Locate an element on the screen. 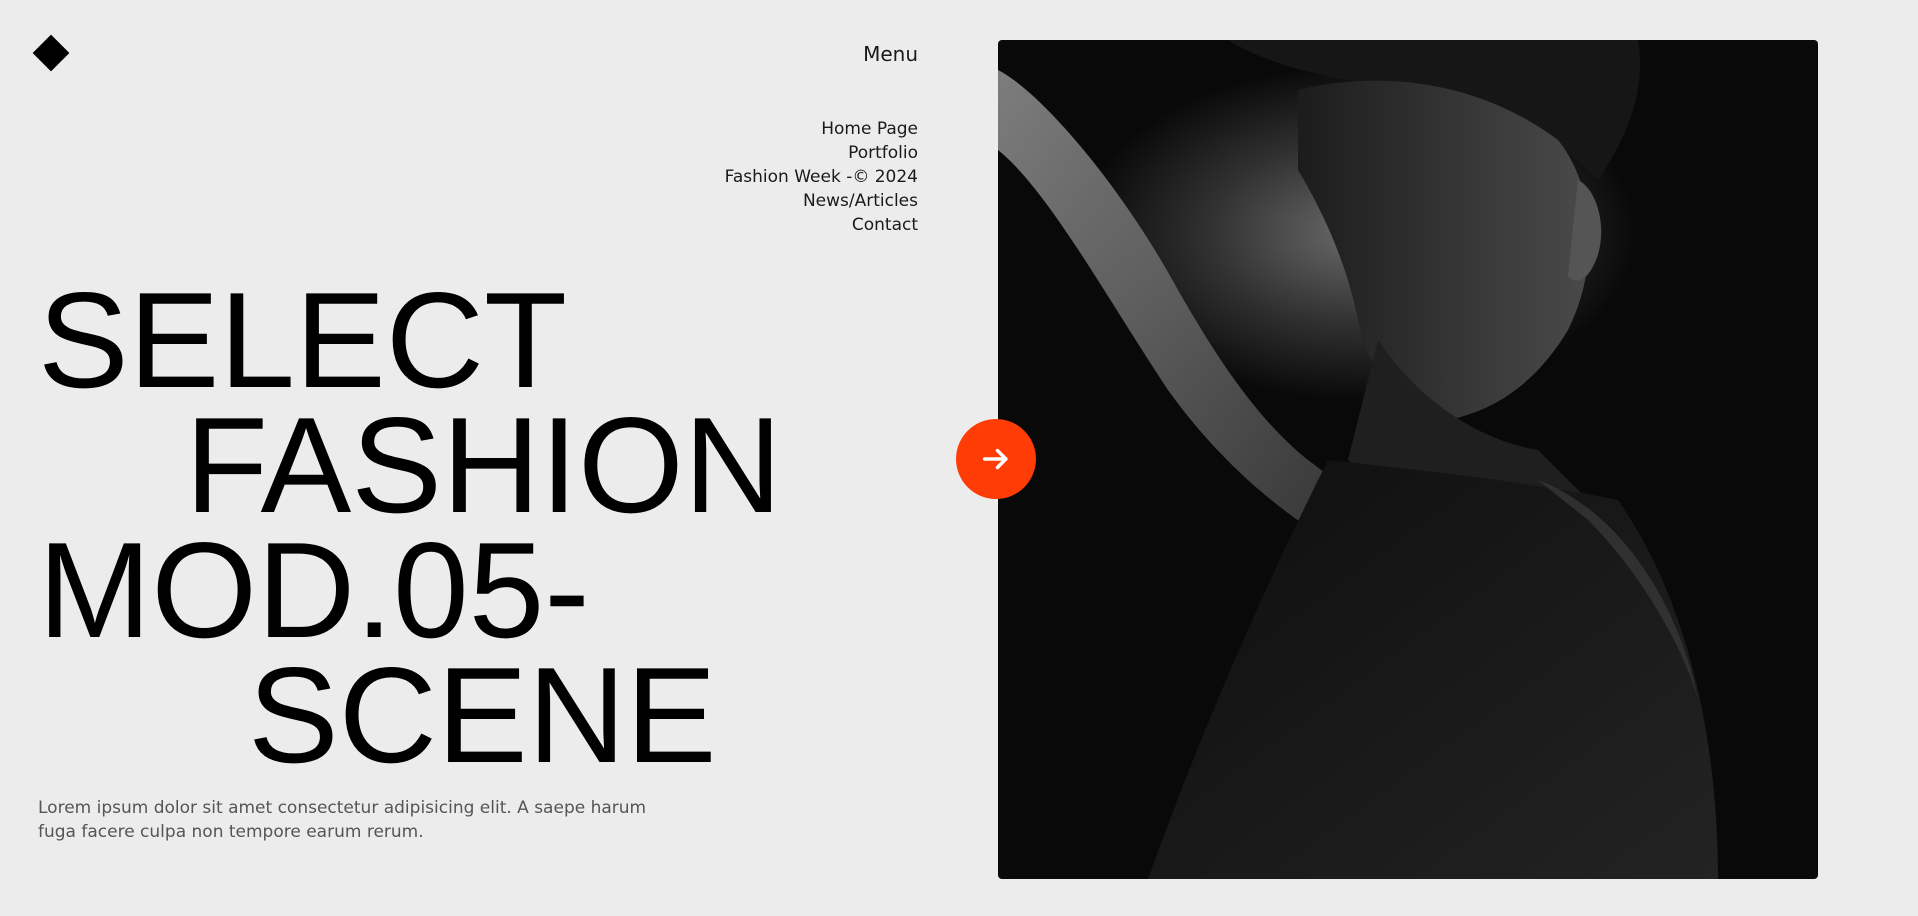 This screenshot has height=916, width=1918. headline-line-4: SCENE is located at coordinates (482, 715).